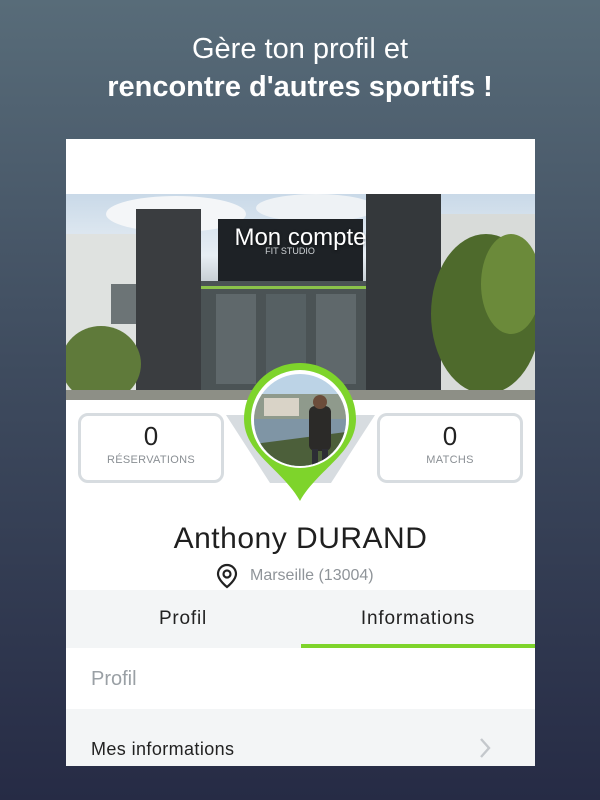 The image size is (600, 800). What do you see at coordinates (151, 460) in the screenshot?
I see `reservations-label: RÉSERVATIONS` at bounding box center [151, 460].